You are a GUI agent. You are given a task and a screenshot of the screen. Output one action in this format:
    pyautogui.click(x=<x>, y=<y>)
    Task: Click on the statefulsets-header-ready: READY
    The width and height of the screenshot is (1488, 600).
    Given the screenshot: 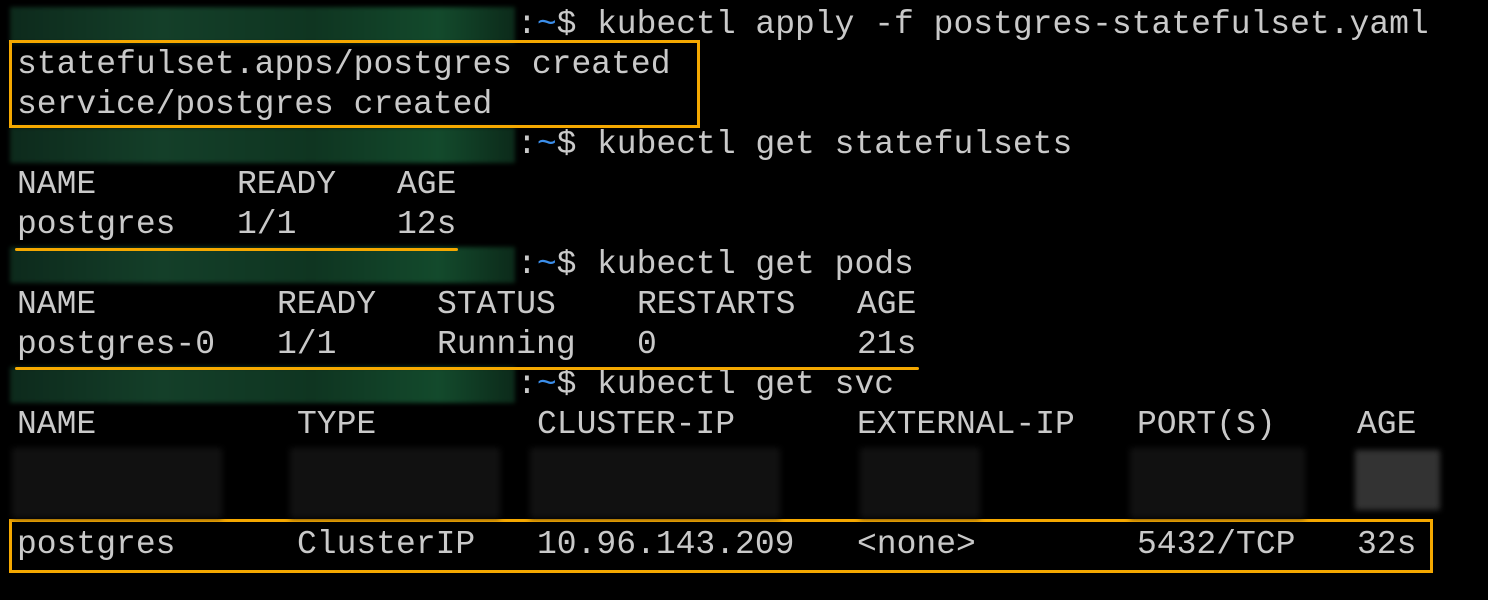 What is the action you would take?
    pyautogui.click(x=287, y=184)
    